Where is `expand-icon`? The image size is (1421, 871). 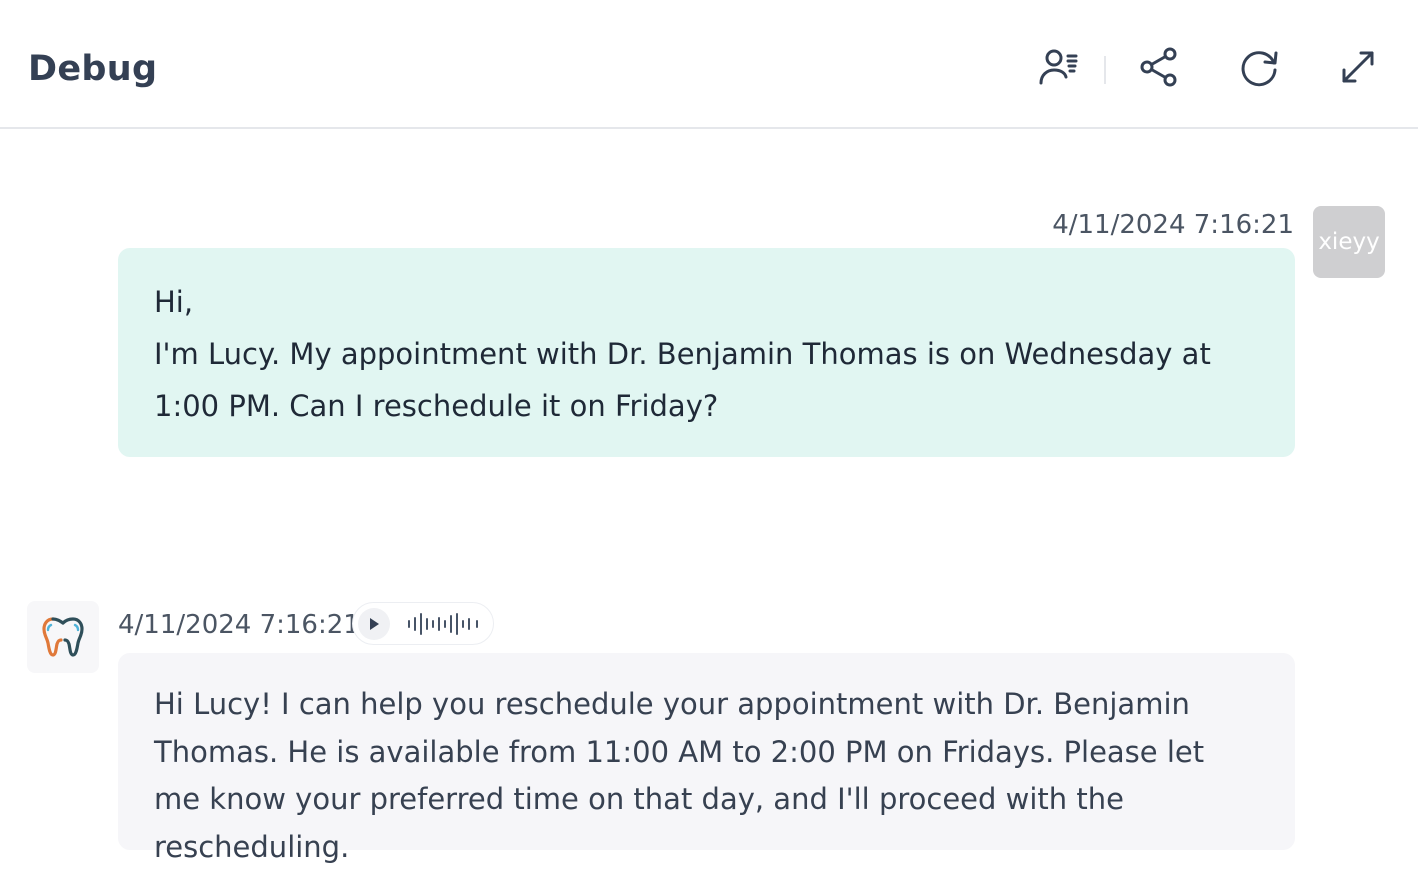 expand-icon is located at coordinates (1358, 67).